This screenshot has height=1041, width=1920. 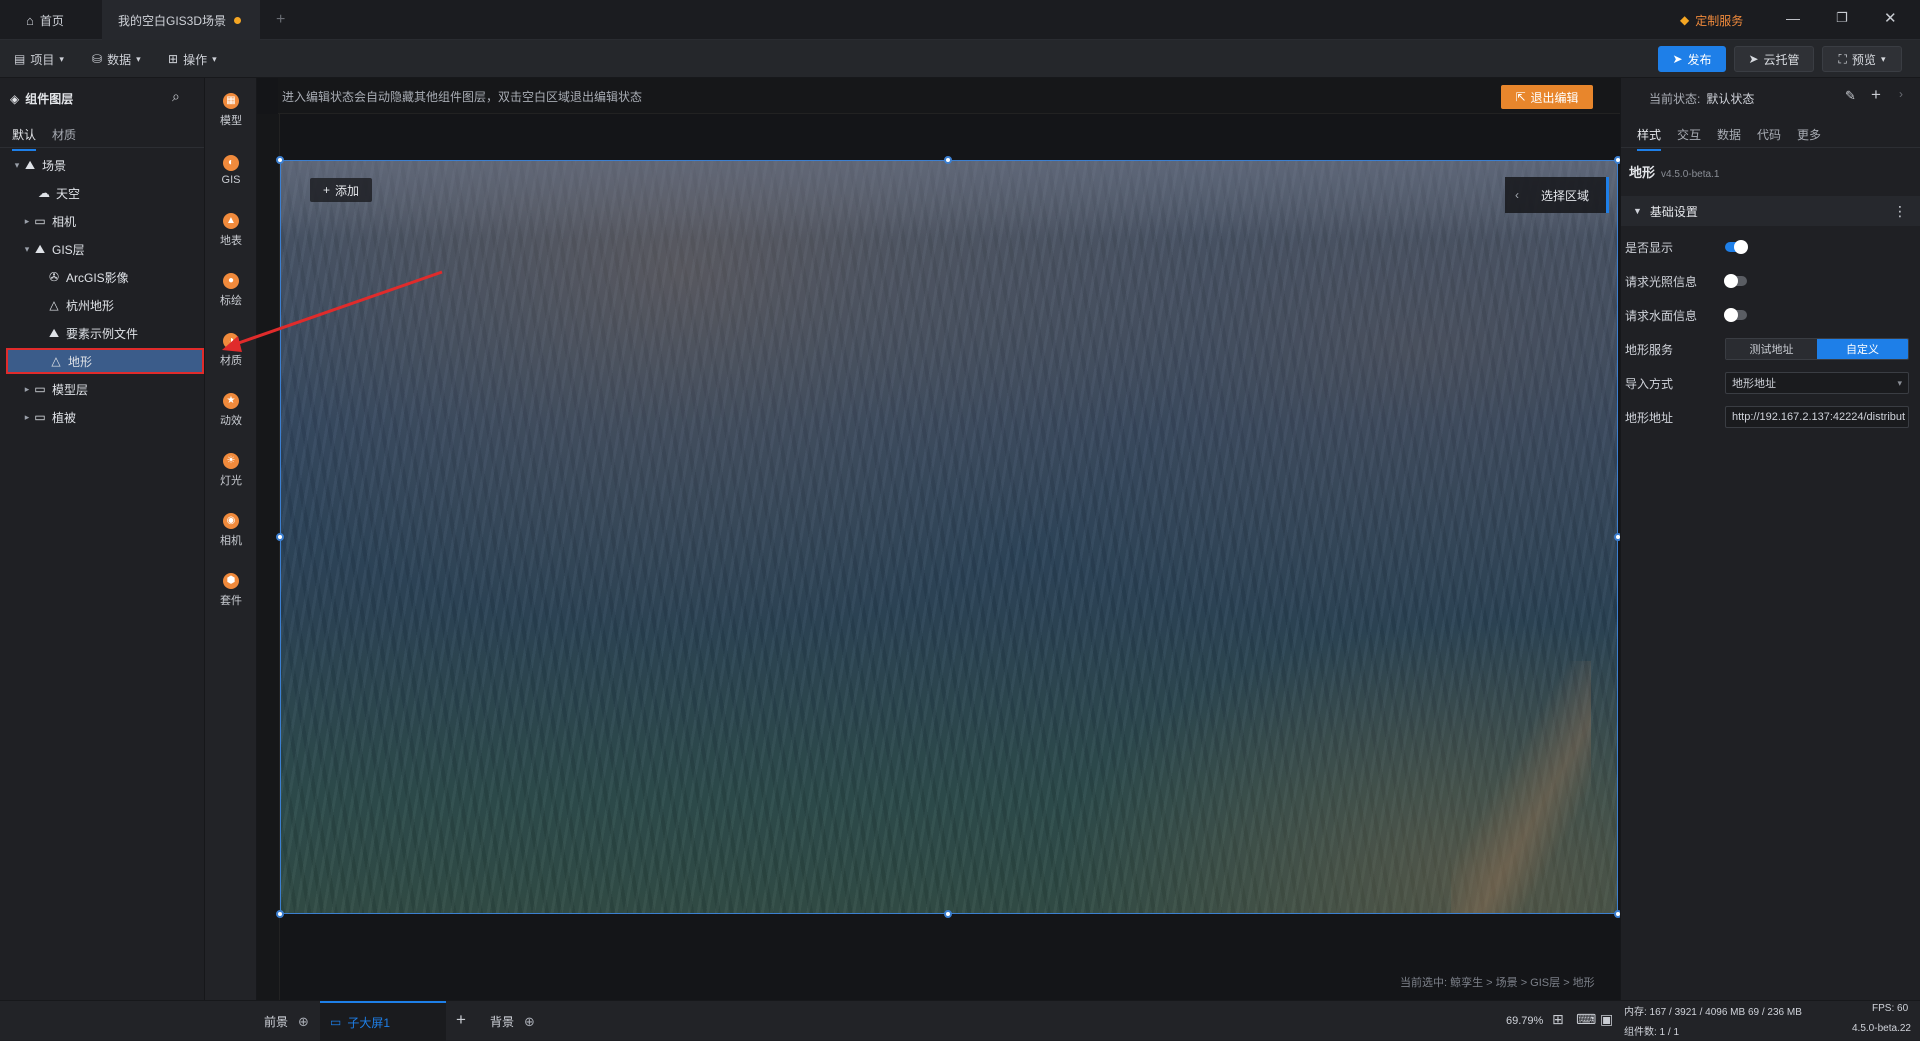 What do you see at coordinates (502, 1022) in the screenshot?
I see `background-label: 背景` at bounding box center [502, 1022].